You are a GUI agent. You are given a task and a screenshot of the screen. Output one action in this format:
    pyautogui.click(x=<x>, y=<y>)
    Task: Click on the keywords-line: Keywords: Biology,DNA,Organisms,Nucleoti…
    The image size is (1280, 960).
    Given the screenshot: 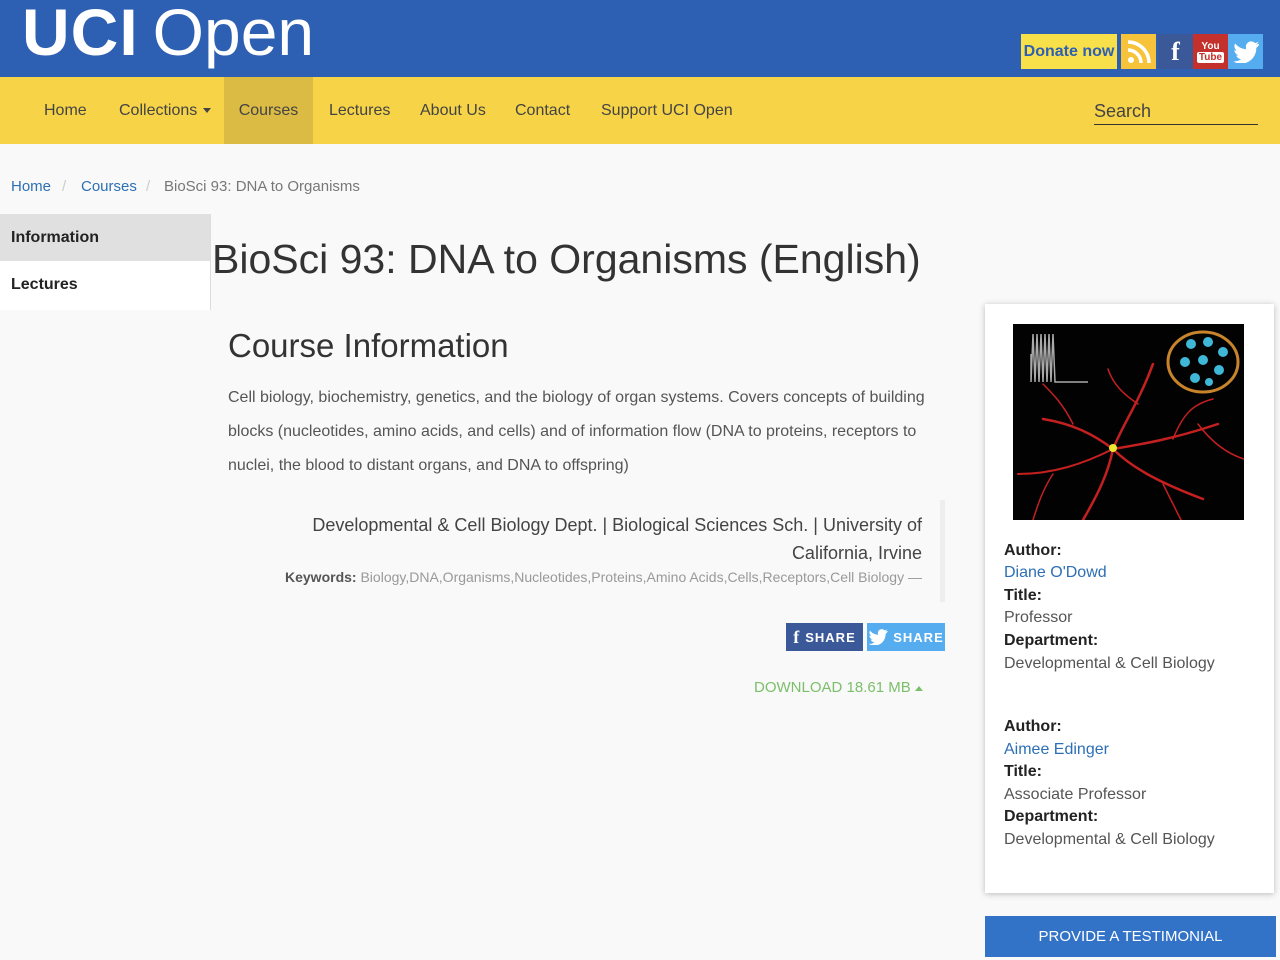 What is the action you would take?
    pyautogui.click(x=586, y=577)
    